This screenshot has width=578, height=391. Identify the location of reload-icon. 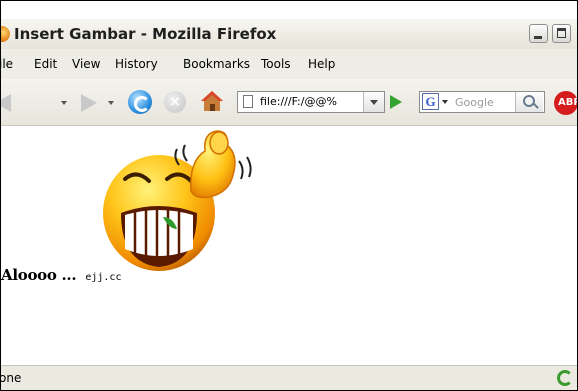
(140, 102).